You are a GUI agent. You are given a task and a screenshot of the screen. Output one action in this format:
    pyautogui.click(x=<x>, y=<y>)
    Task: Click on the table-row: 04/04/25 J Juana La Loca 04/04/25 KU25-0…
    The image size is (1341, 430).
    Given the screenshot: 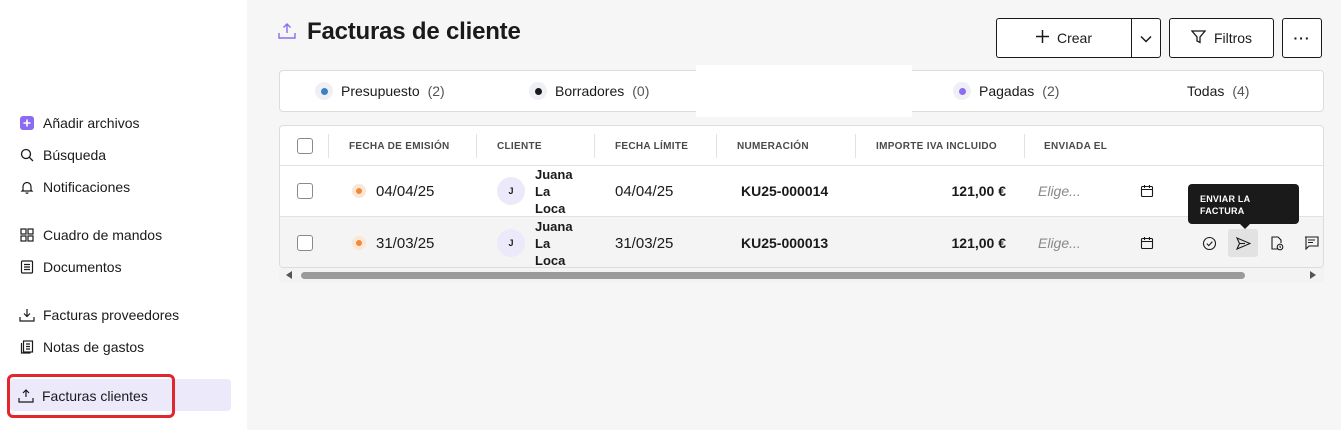 What is the action you would take?
    pyautogui.click(x=801, y=191)
    